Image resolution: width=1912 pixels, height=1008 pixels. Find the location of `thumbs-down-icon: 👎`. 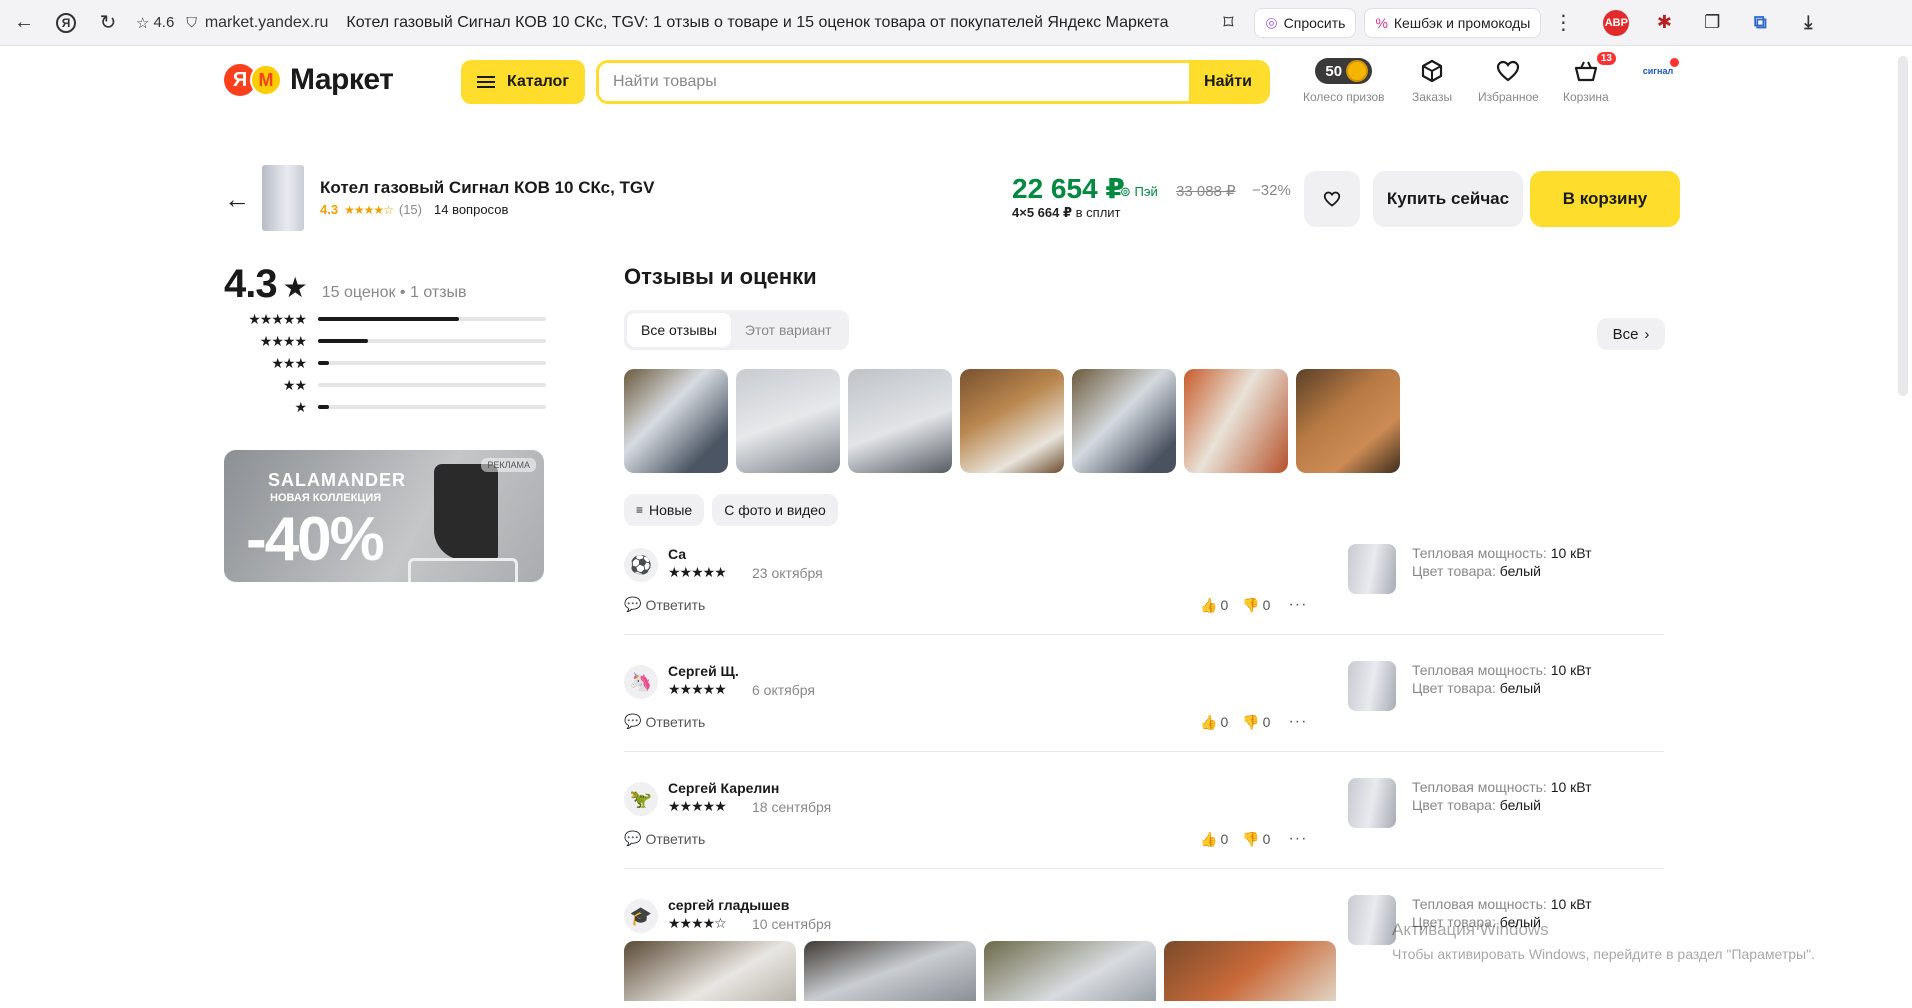

thumbs-down-icon: 👎 is located at coordinates (1251, 838).